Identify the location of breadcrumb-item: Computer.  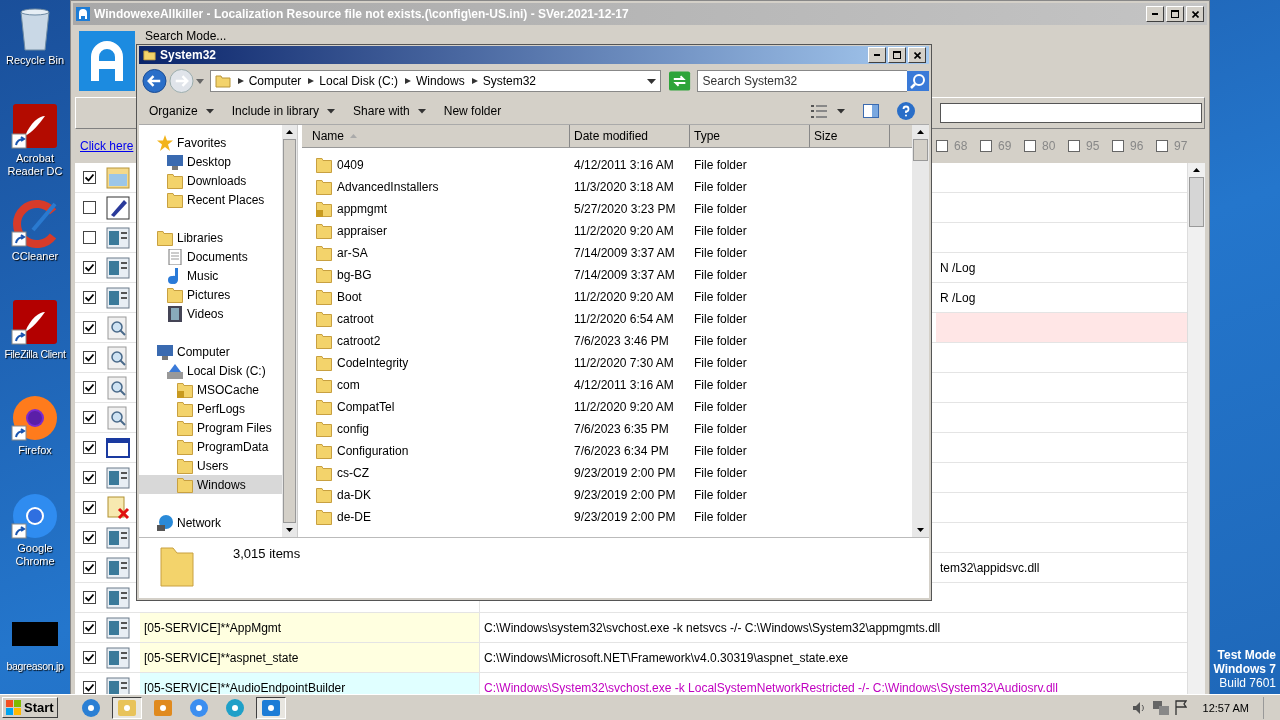
(275, 81).